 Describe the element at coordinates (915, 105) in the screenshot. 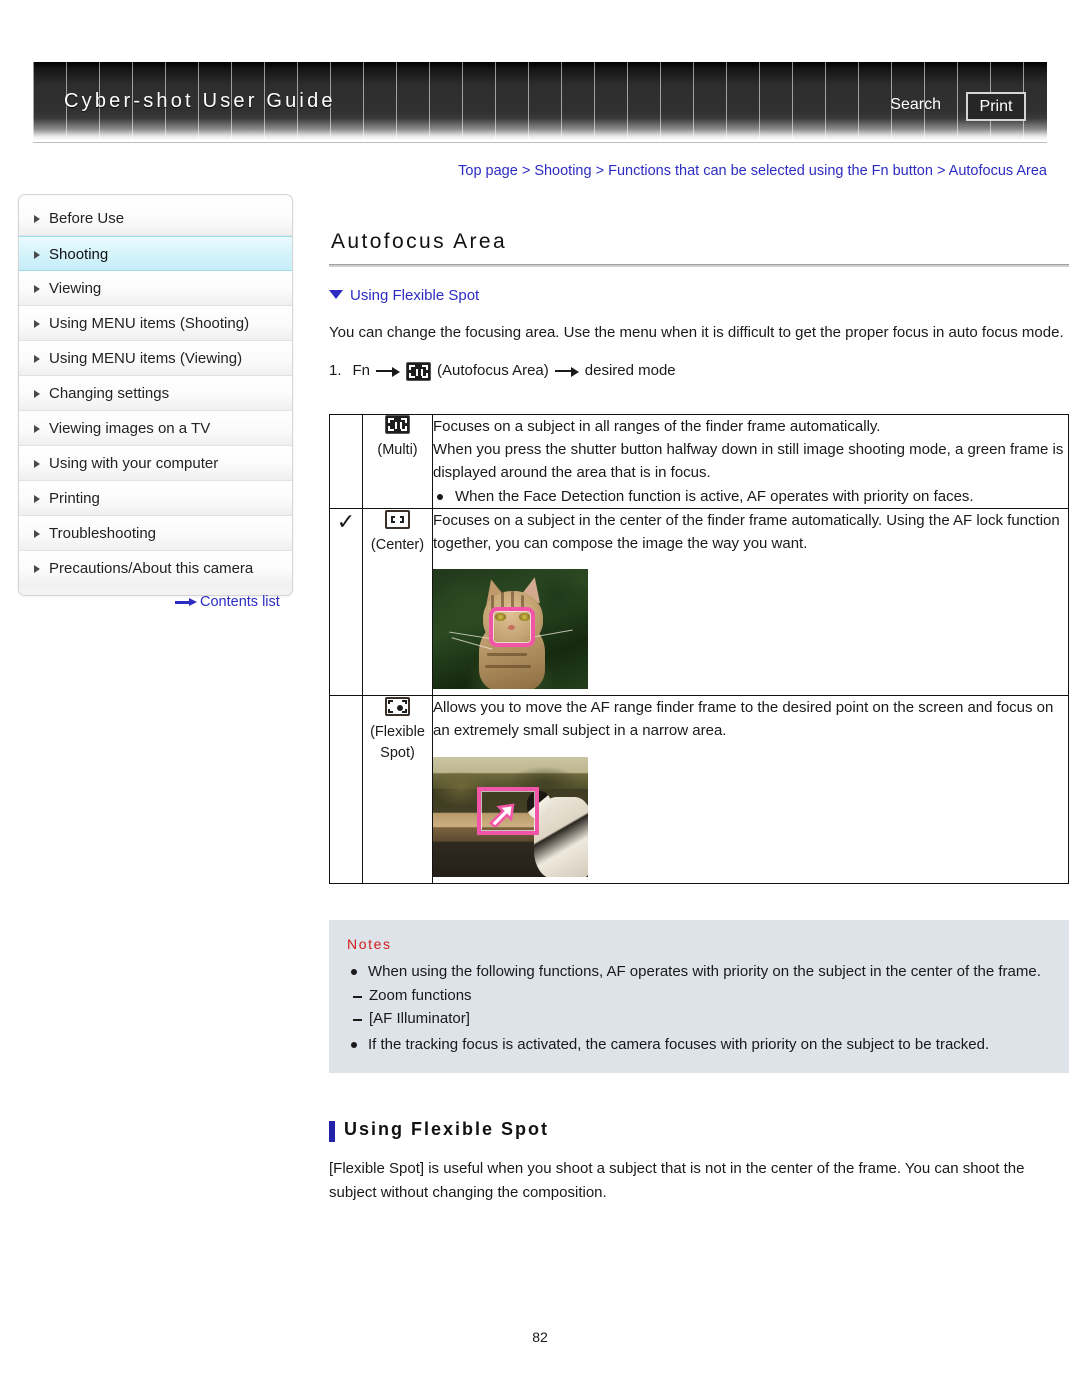

I see `search-button: Search` at that location.